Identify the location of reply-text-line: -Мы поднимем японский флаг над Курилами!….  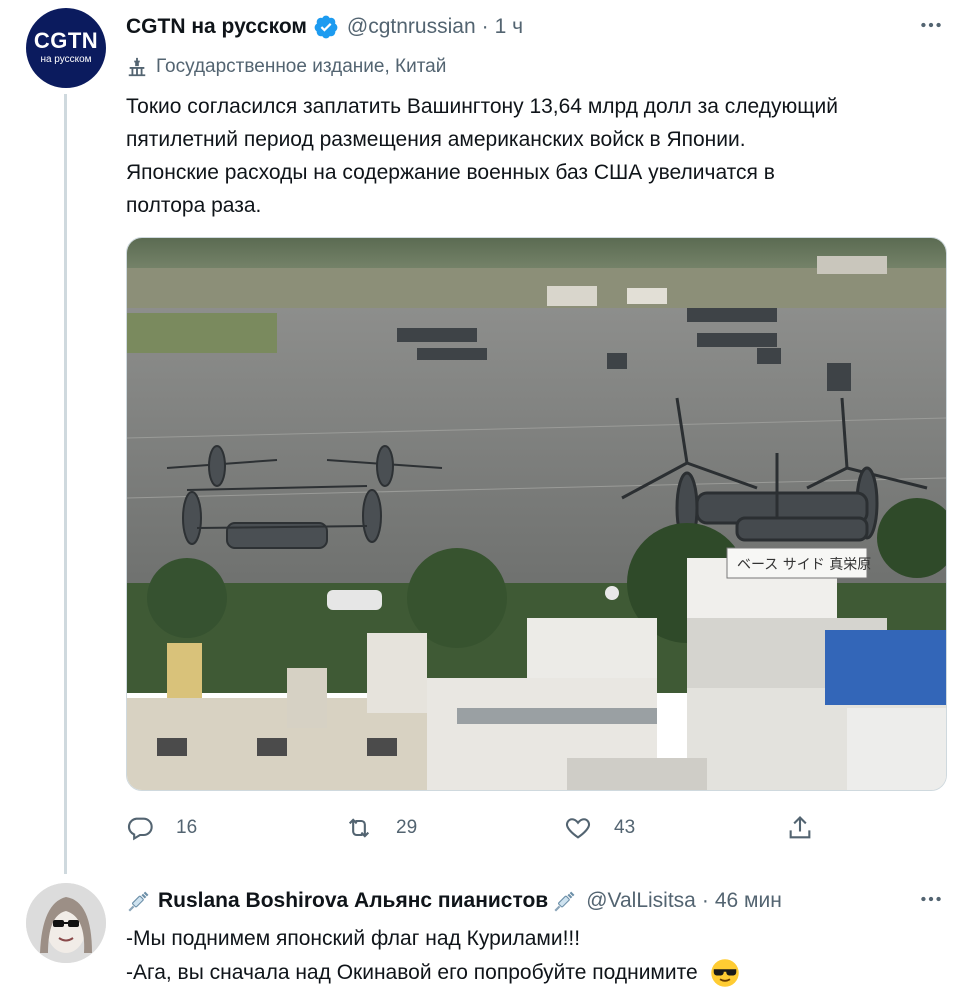
(353, 938).